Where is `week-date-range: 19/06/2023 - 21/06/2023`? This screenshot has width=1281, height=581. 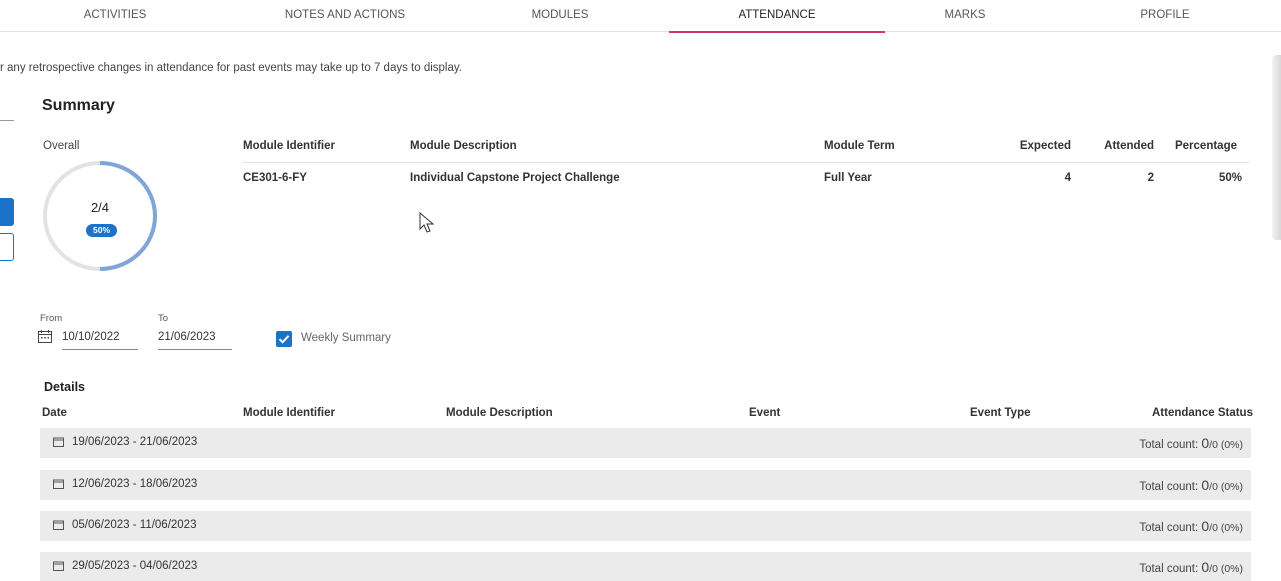 week-date-range: 19/06/2023 - 21/06/2023 is located at coordinates (135, 442).